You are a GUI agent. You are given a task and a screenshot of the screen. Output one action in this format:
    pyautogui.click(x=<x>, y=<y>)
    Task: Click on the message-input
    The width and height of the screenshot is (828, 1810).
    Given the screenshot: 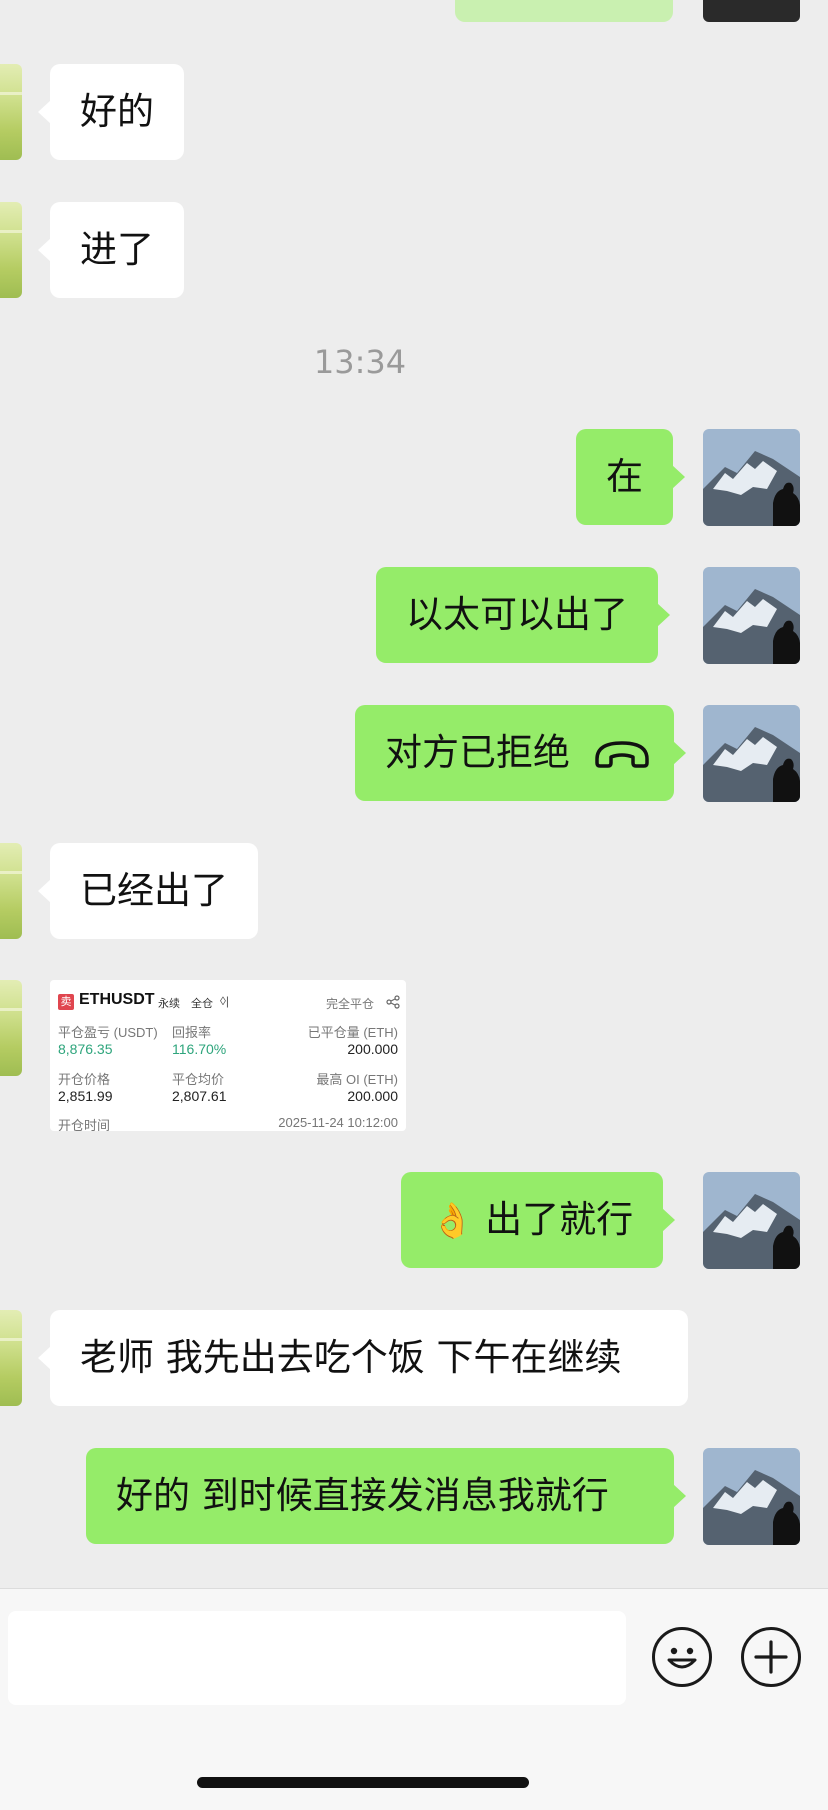 What is the action you would take?
    pyautogui.click(x=317, y=1658)
    